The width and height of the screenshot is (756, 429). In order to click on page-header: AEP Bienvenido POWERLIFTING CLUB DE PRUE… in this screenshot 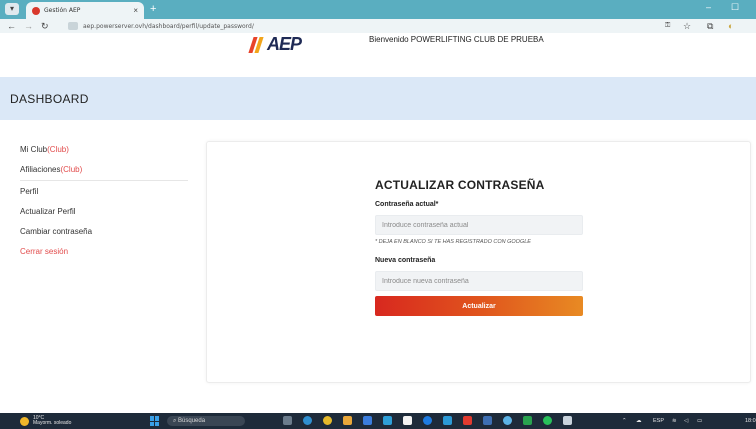, I will do `click(378, 43)`.